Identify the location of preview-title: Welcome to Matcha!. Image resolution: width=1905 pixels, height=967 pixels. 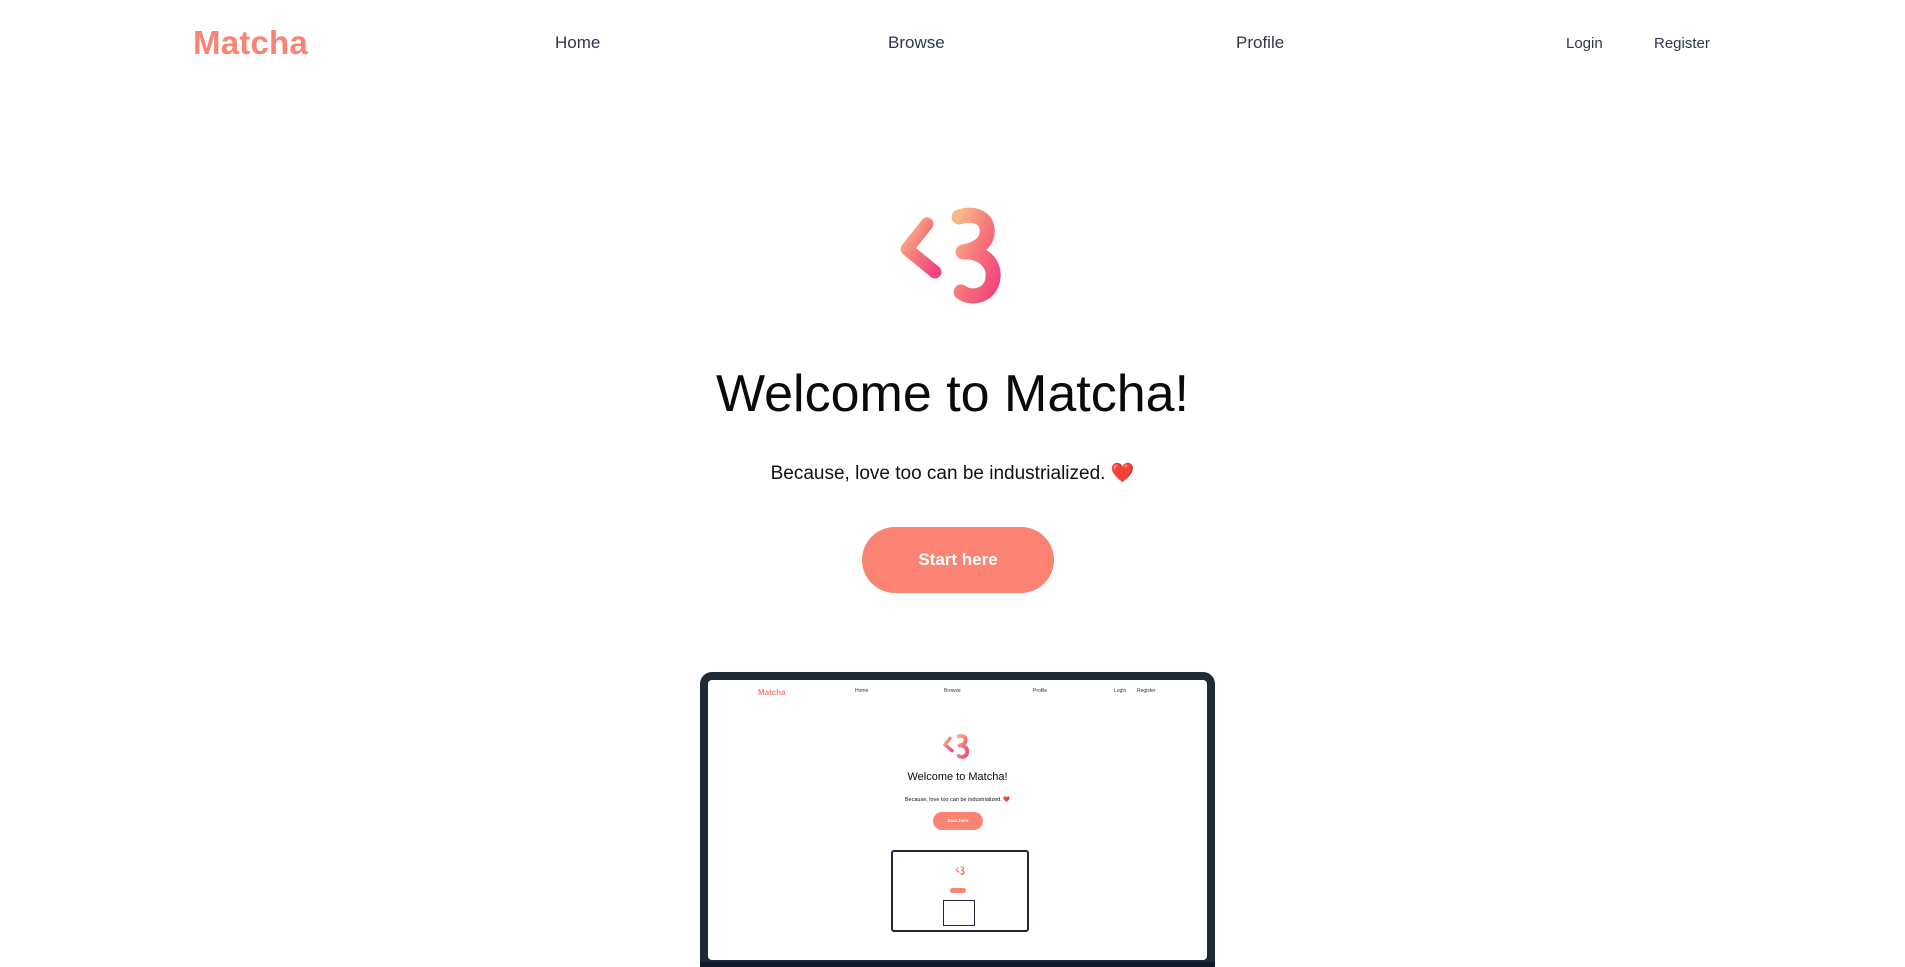
(957, 777).